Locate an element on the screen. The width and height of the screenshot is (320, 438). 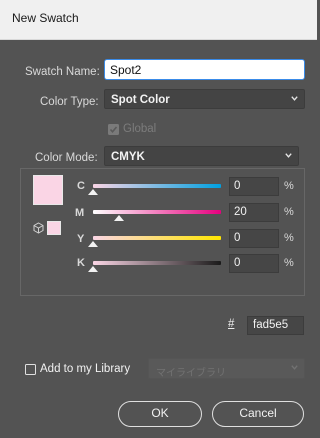
magenta-slider-thumb is located at coordinates (118, 218).